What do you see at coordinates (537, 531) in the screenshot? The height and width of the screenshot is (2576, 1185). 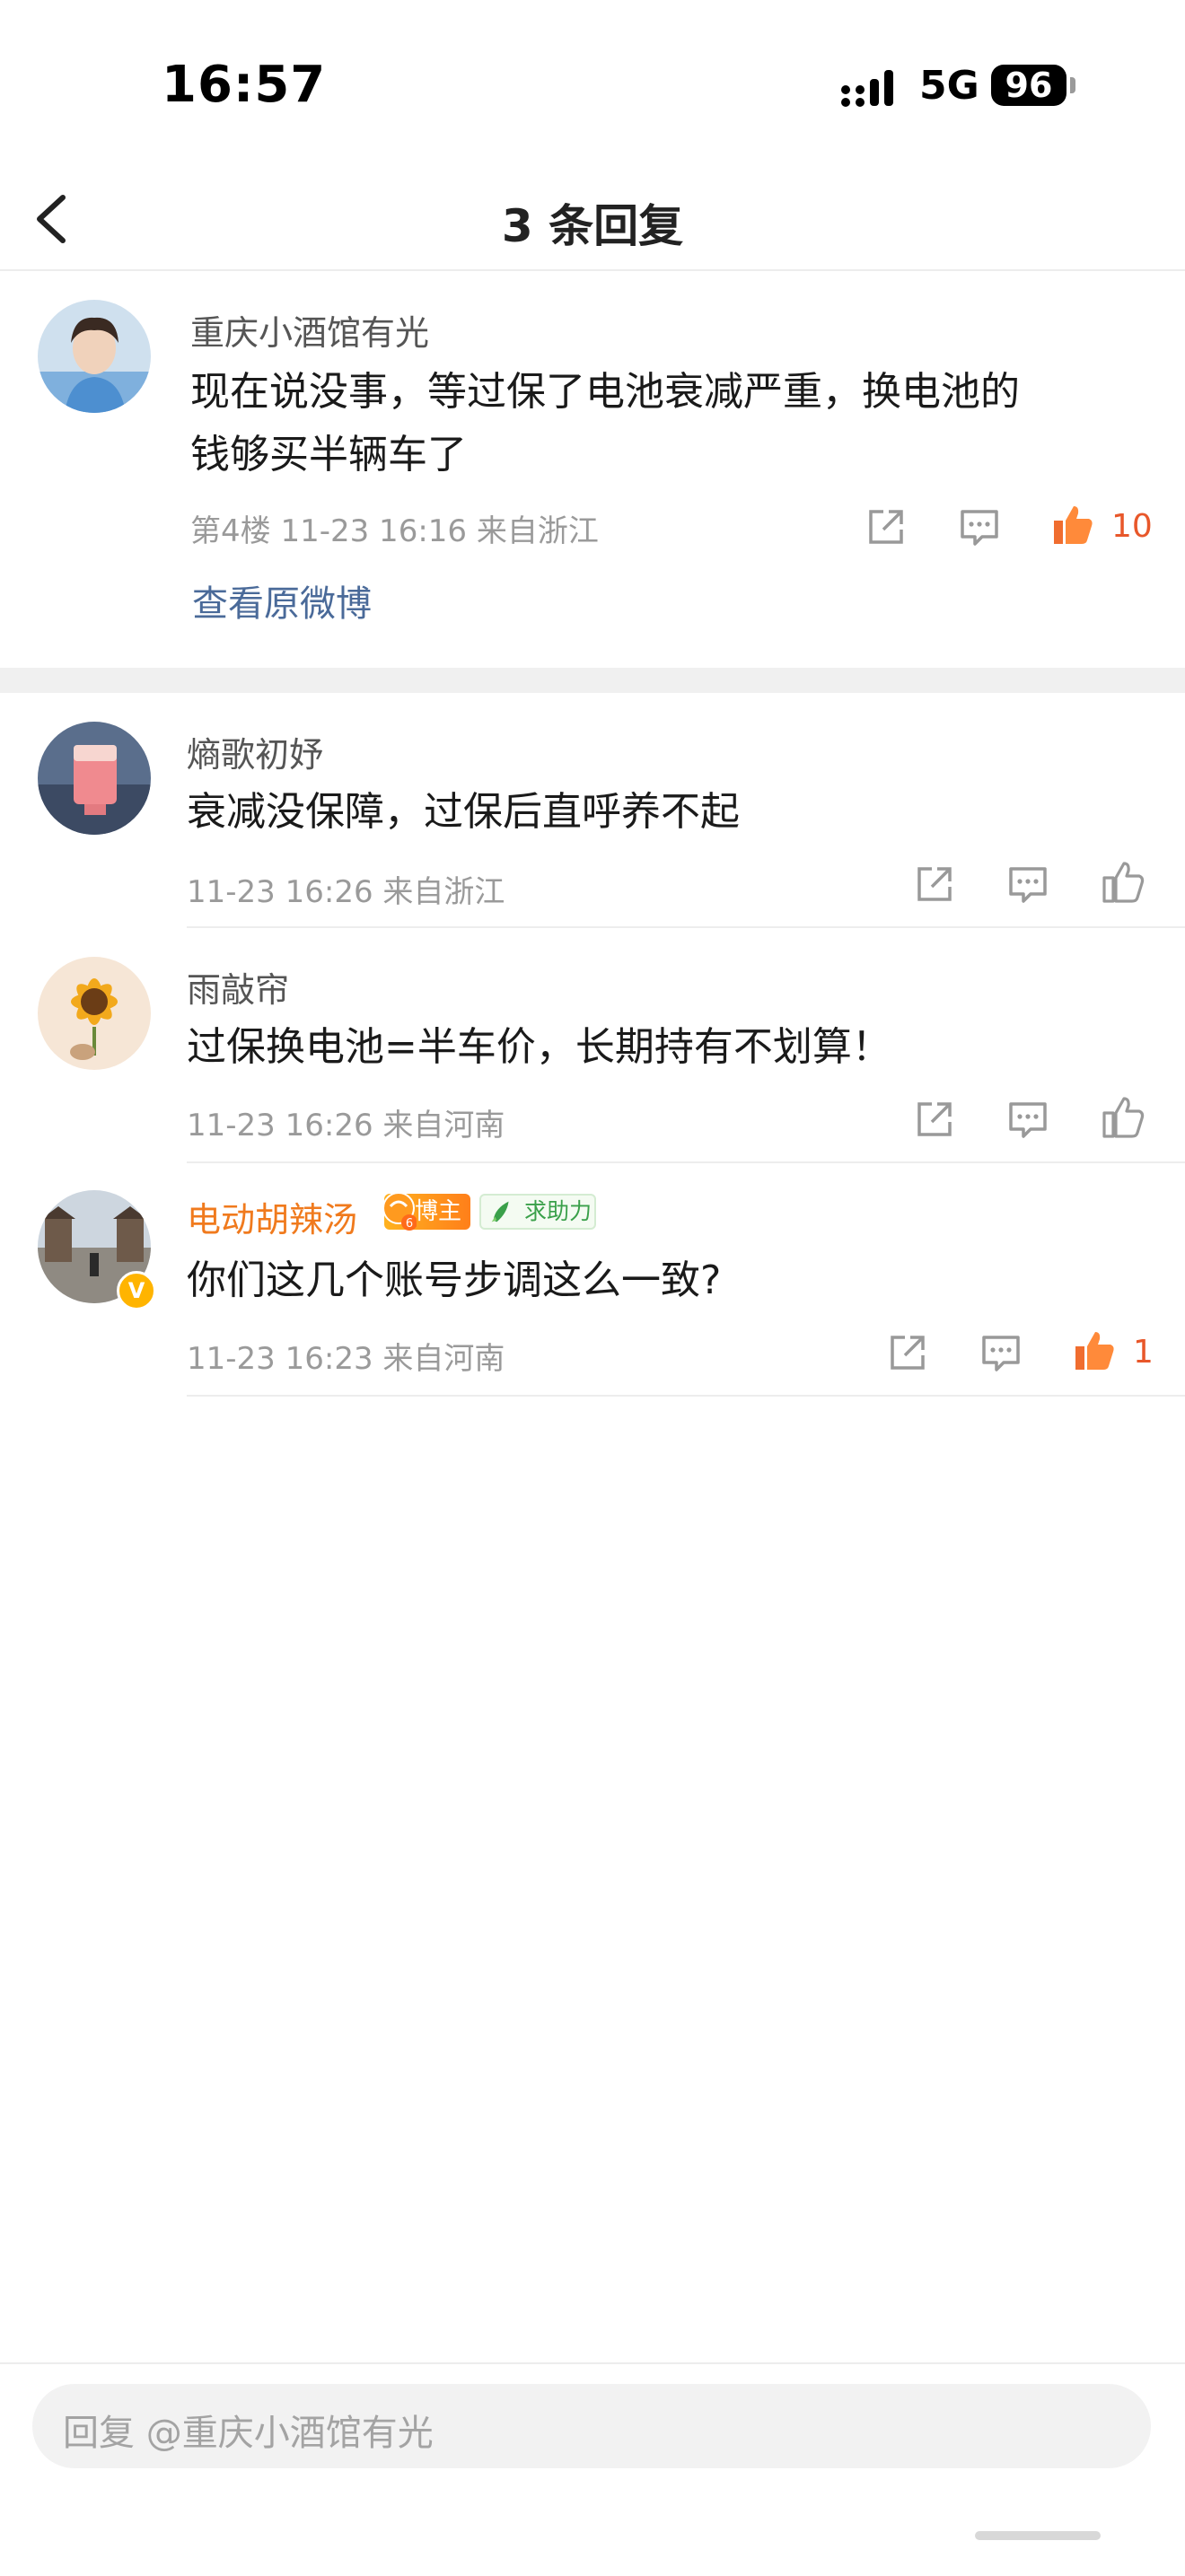 I see `comment-location: 来自浙江` at bounding box center [537, 531].